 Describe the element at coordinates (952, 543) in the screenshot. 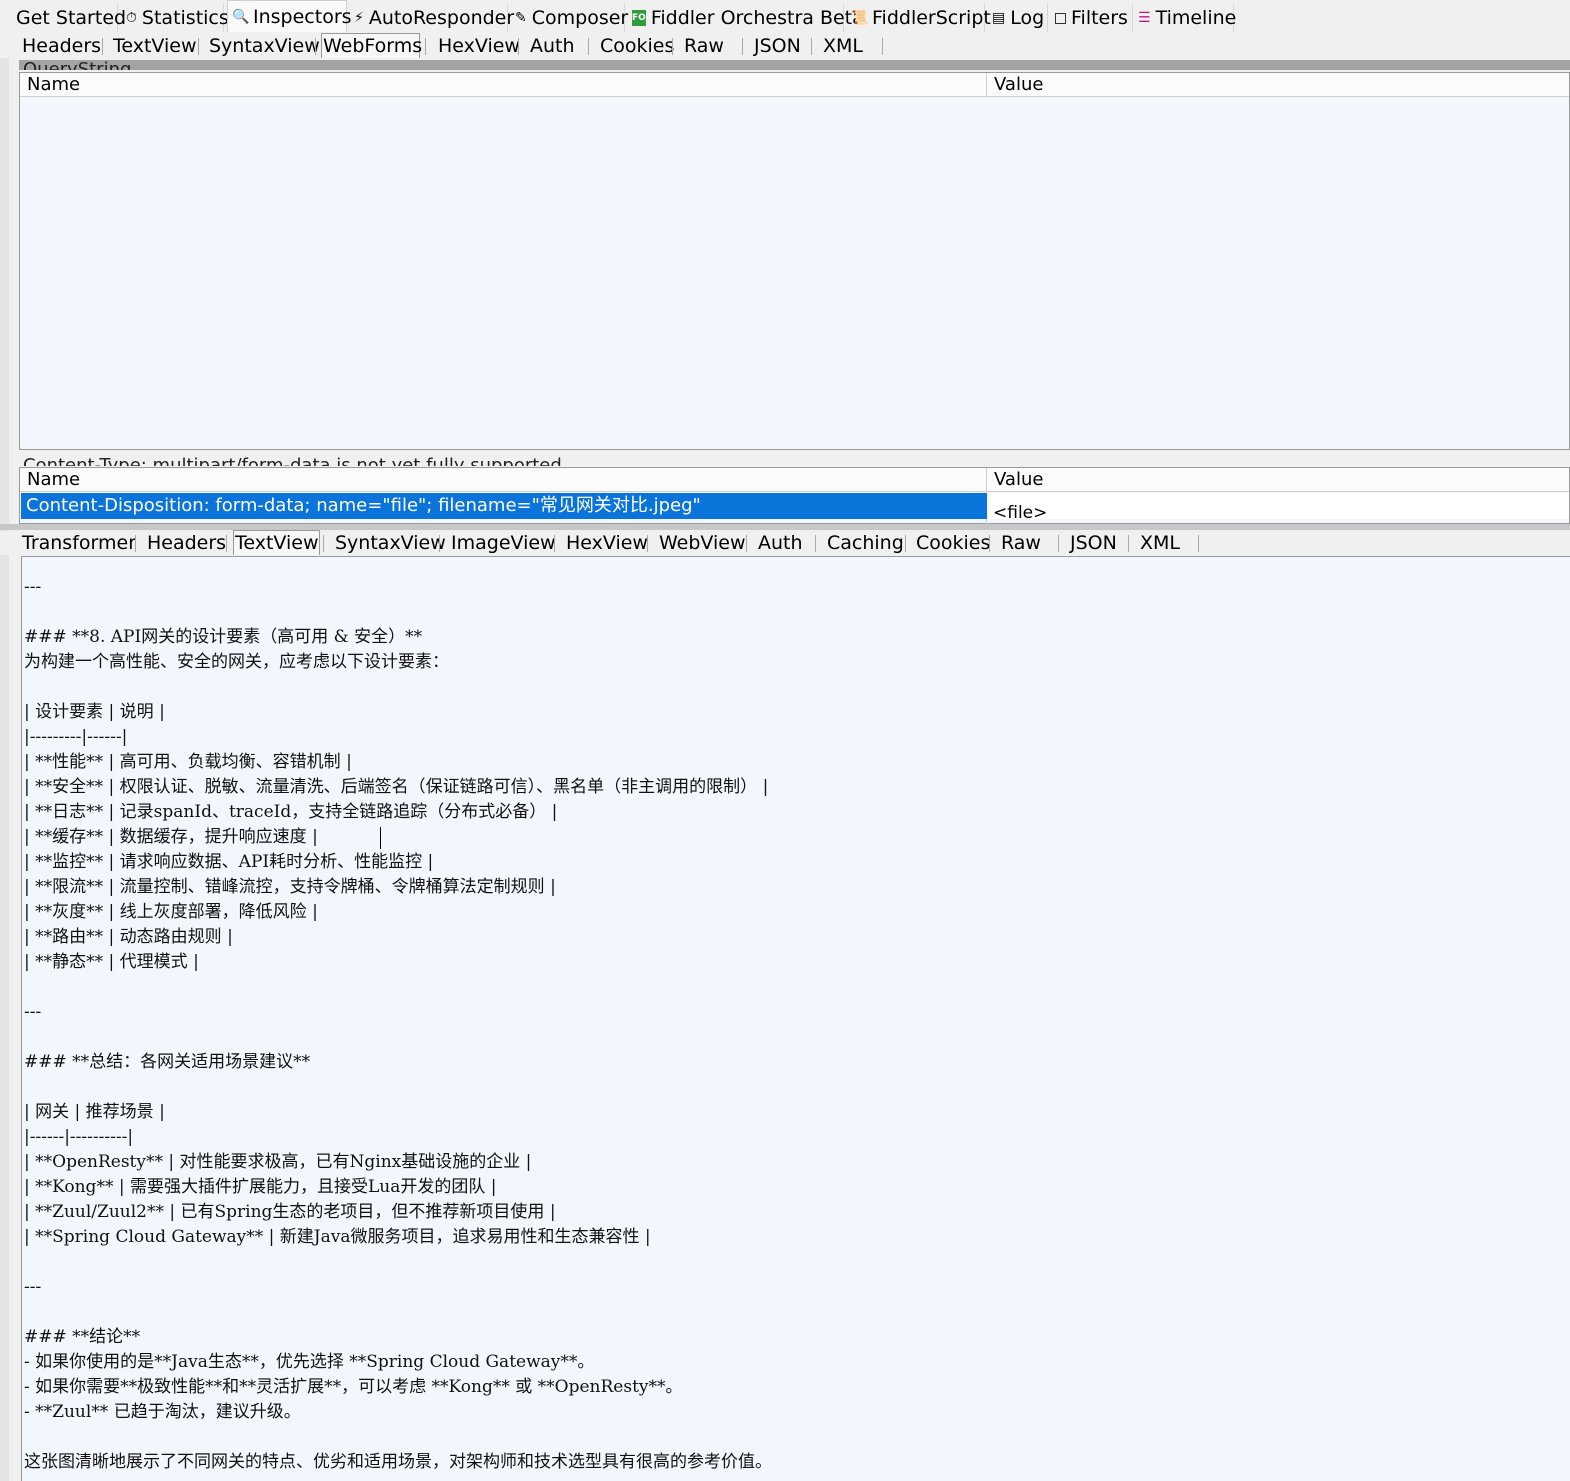

I see `resp-tab-cookies: Cookies` at that location.